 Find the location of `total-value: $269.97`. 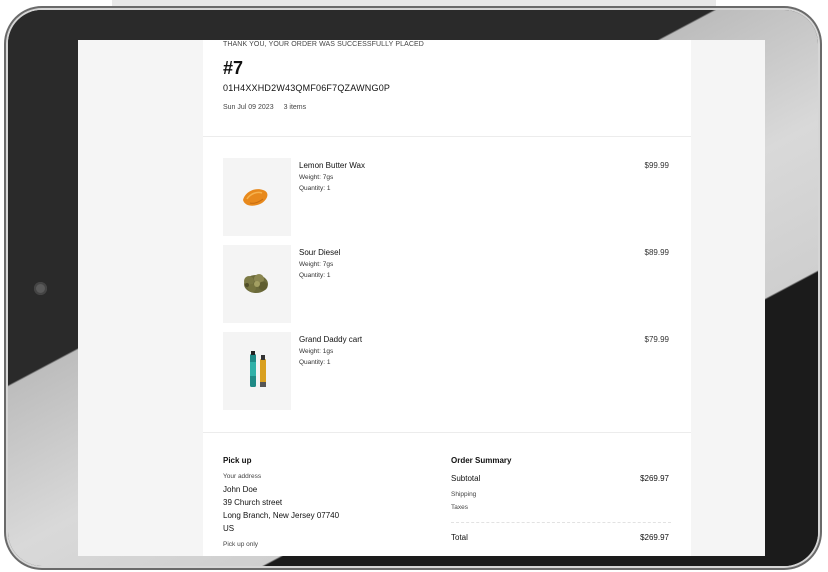

total-value: $269.97 is located at coordinates (654, 537).